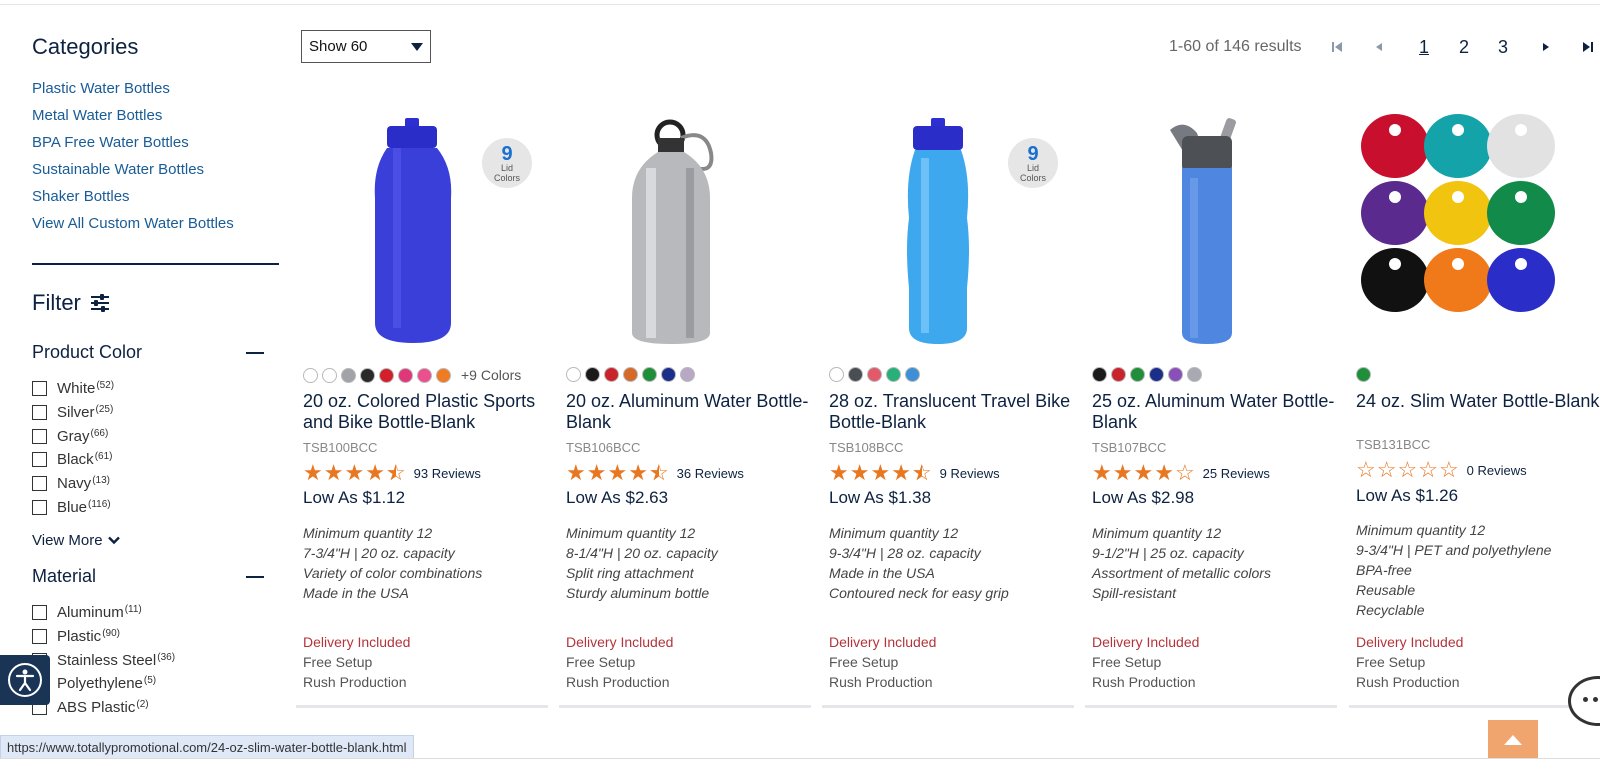 The width and height of the screenshot is (1600, 759). Describe the element at coordinates (1143, 497) in the screenshot. I see `product-price: Low As $2.98` at that location.